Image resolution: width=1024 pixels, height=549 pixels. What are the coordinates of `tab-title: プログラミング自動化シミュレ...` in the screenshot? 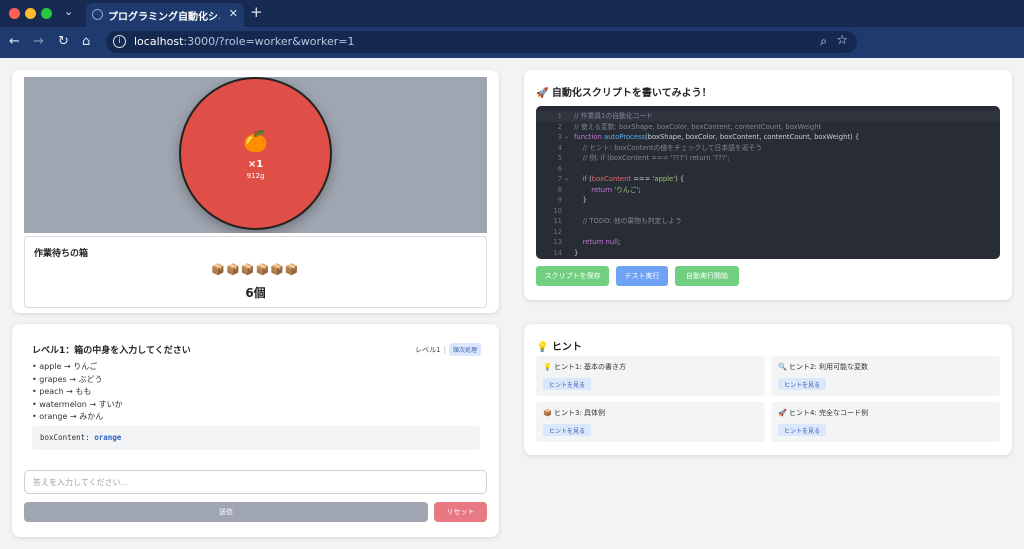 It's located at (164, 17).